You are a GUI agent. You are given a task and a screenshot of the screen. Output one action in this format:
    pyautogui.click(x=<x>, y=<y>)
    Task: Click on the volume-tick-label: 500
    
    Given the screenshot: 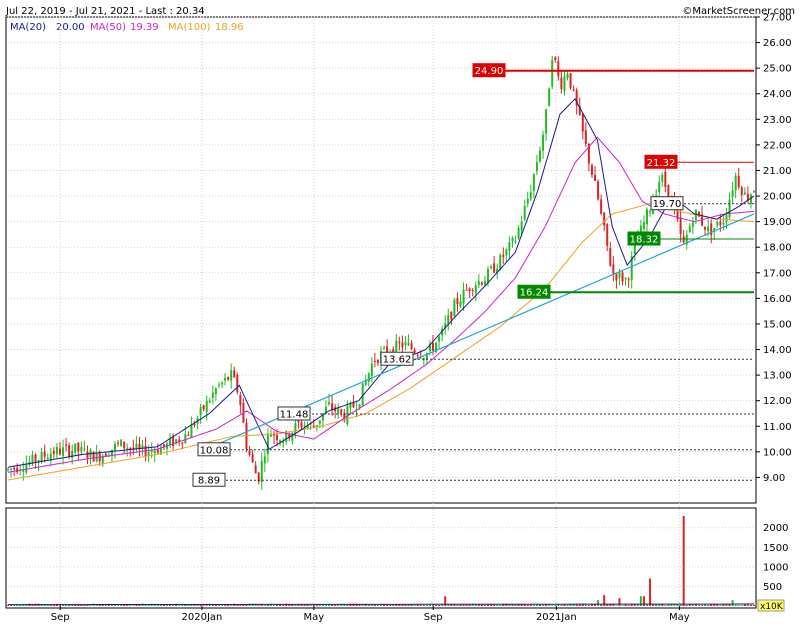 What is the action you would take?
    pyautogui.click(x=772, y=587)
    